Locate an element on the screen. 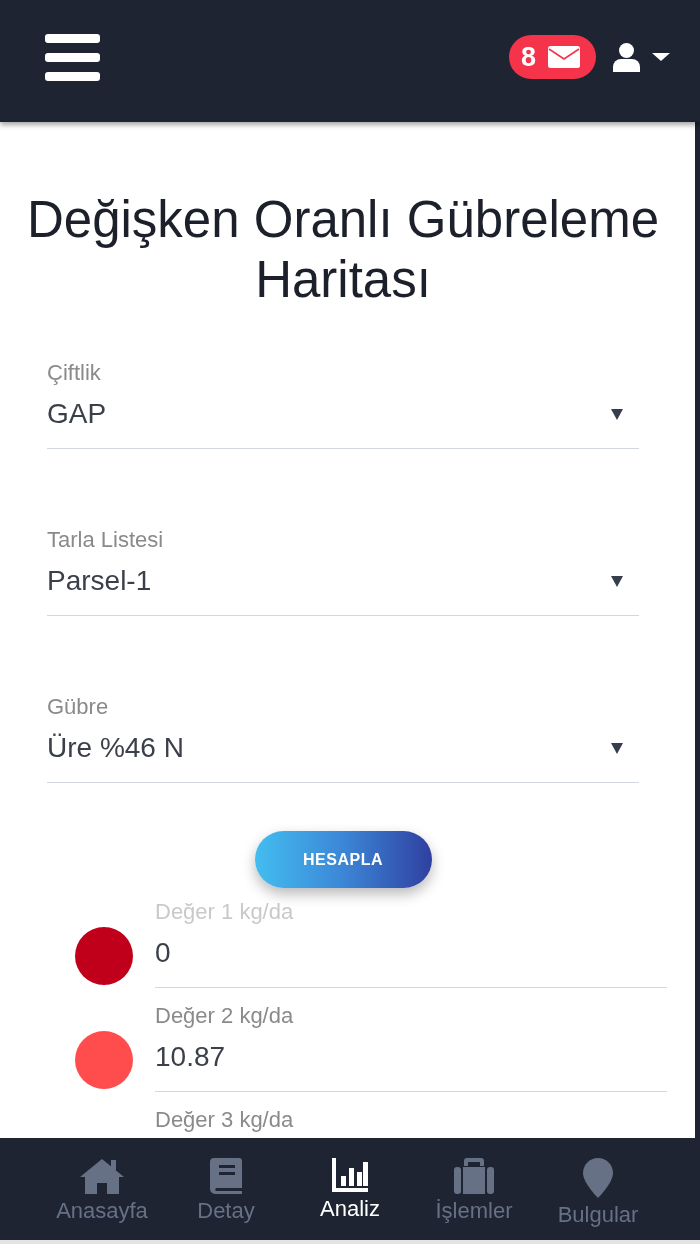 The image size is (700, 1244). envelope-icon is located at coordinates (564, 57).